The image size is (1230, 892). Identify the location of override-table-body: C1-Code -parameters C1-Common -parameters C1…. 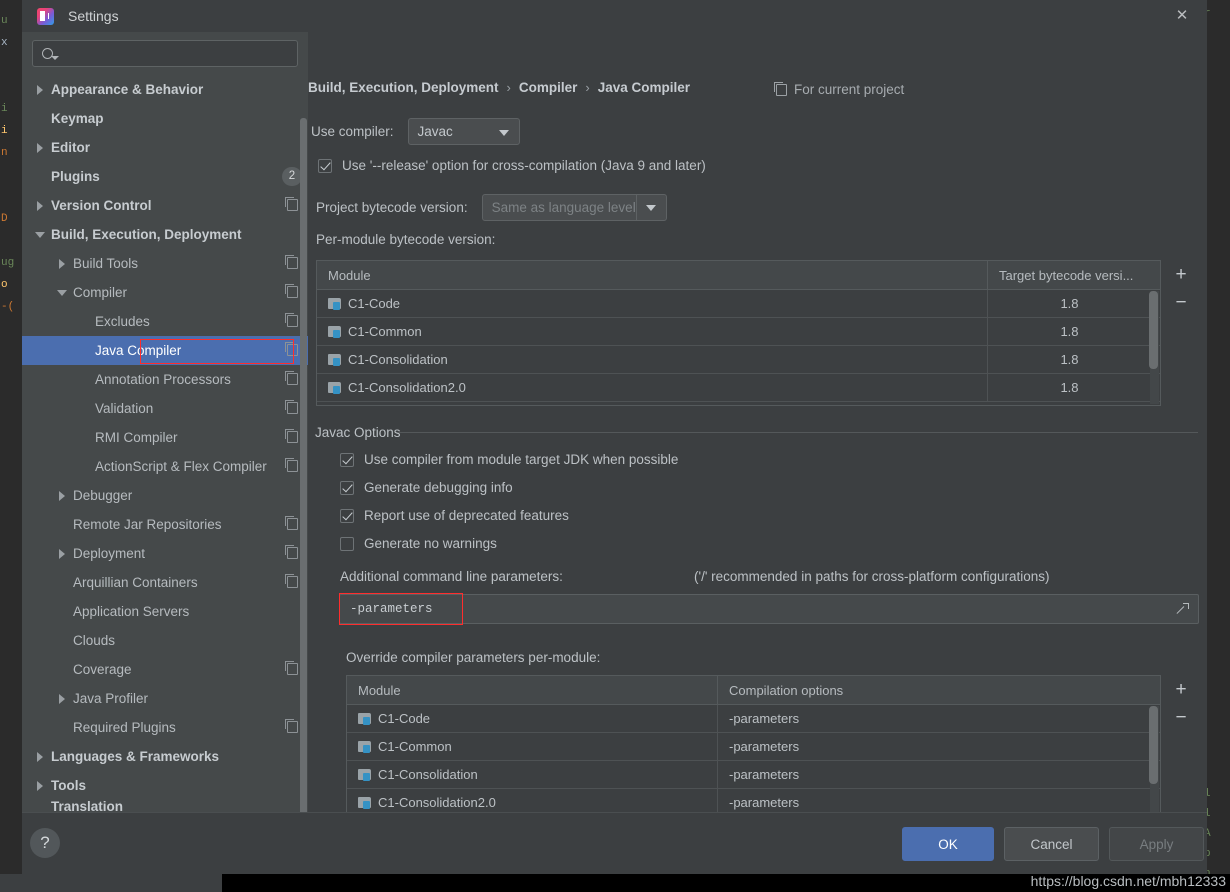
(753, 758).